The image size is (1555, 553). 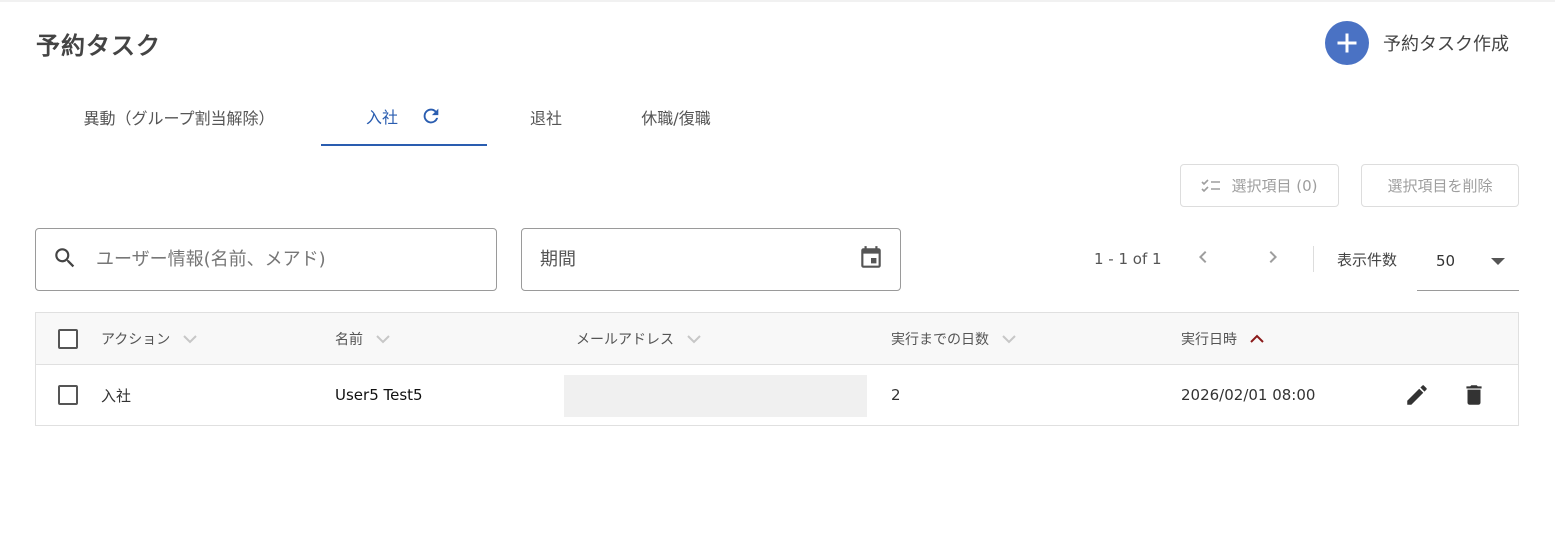 What do you see at coordinates (404, 117) in the screenshot?
I see `tab-joining: 入社` at bounding box center [404, 117].